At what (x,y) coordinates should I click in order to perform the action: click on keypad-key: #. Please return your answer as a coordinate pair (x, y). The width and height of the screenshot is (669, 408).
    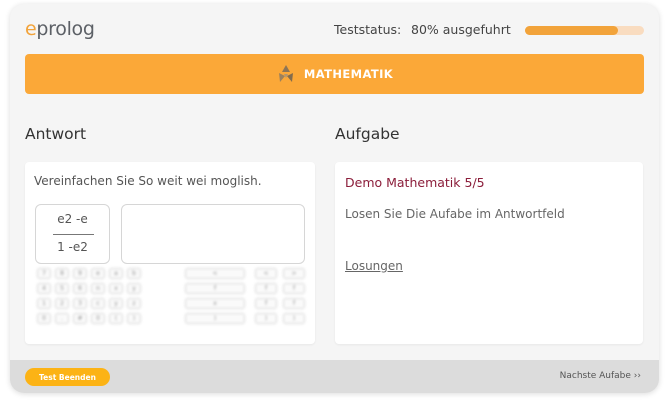
    Looking at the image, I should click on (80, 318).